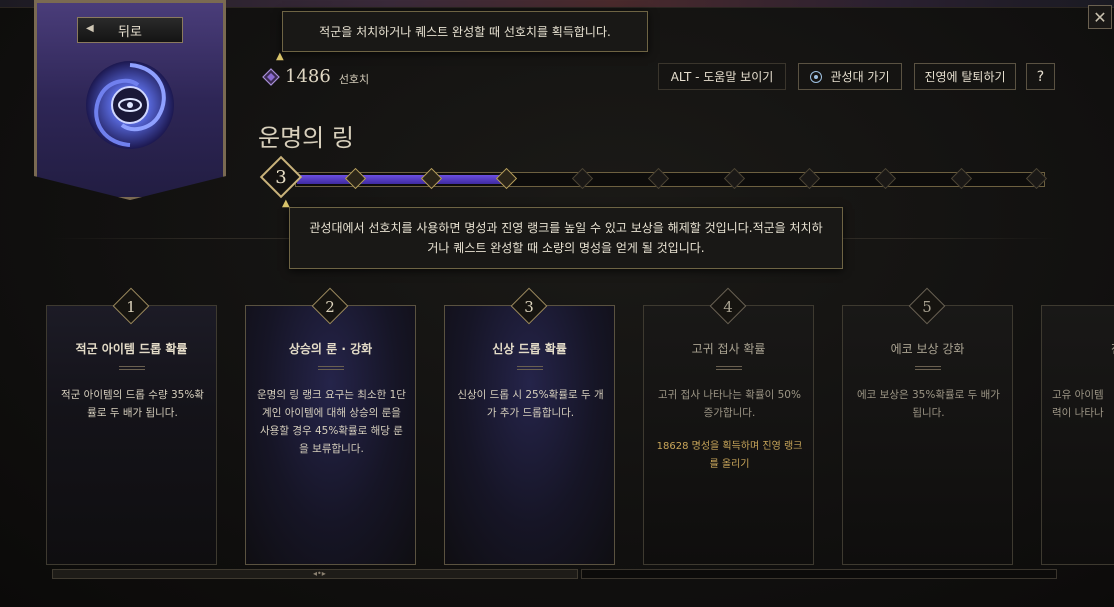 This screenshot has height=607, width=1114. I want to click on favor-label: 선호치, so click(354, 79).